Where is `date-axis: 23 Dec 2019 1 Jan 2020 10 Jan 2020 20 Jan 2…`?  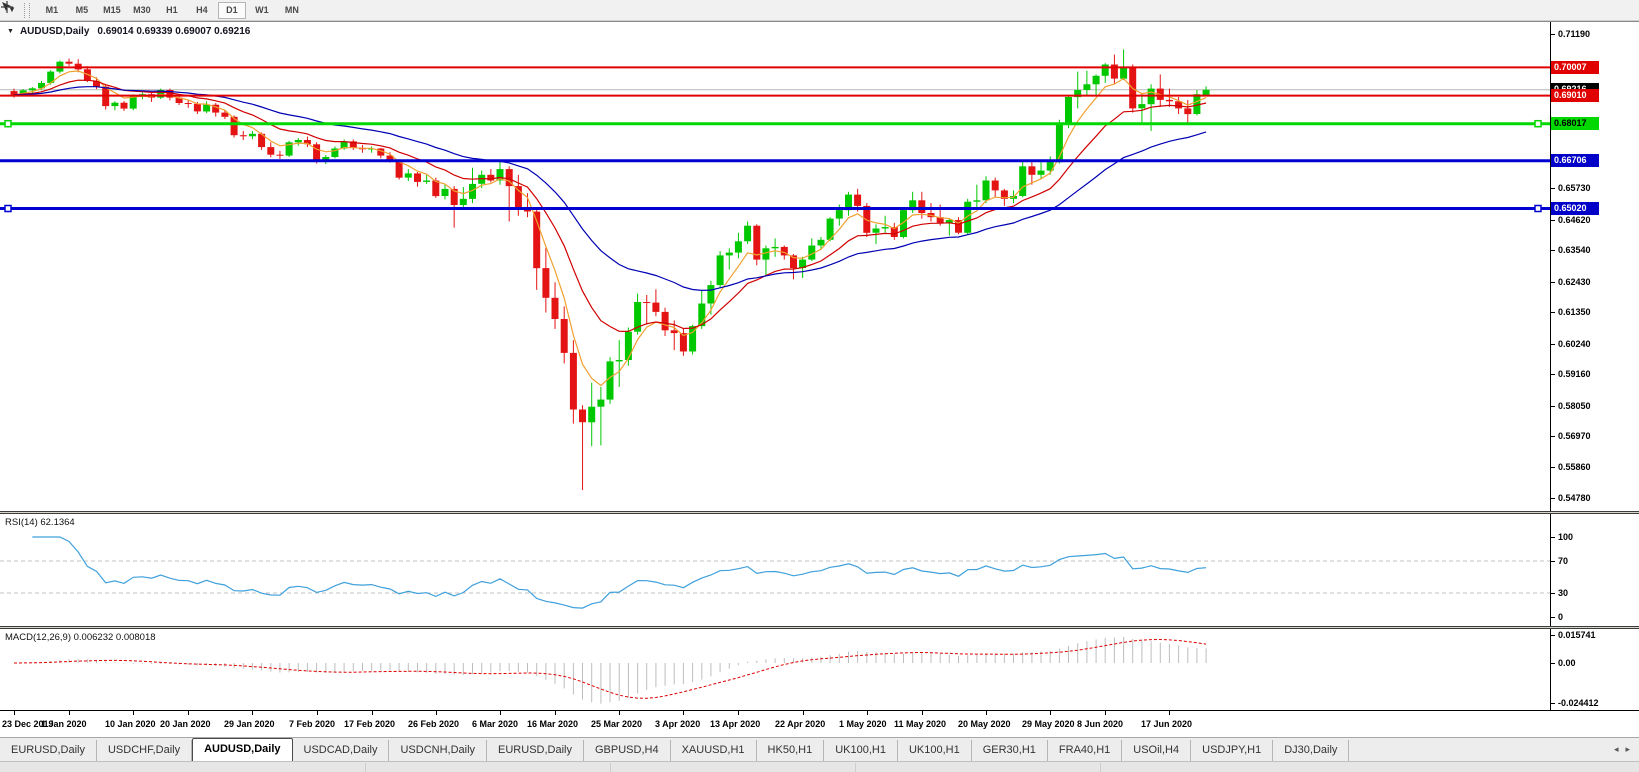 date-axis: 23 Dec 2019 1 Jan 2020 10 Jan 2020 20 Jan 2… is located at coordinates (819, 723).